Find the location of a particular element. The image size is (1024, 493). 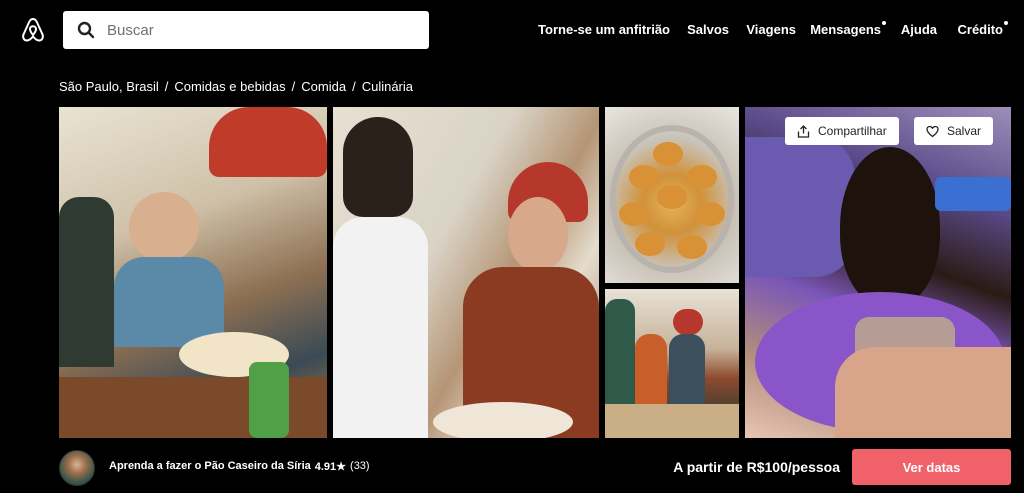

nav-saved: Salvos is located at coordinates (708, 29).